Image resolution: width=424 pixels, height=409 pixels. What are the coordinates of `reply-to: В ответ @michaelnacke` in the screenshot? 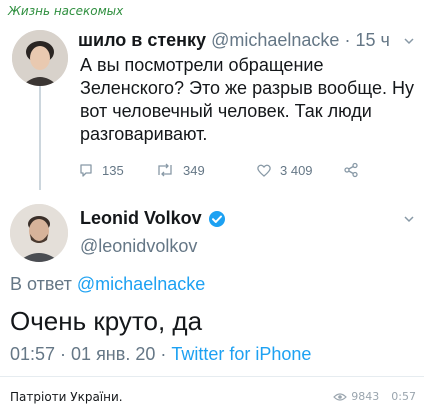 It's located at (107, 284).